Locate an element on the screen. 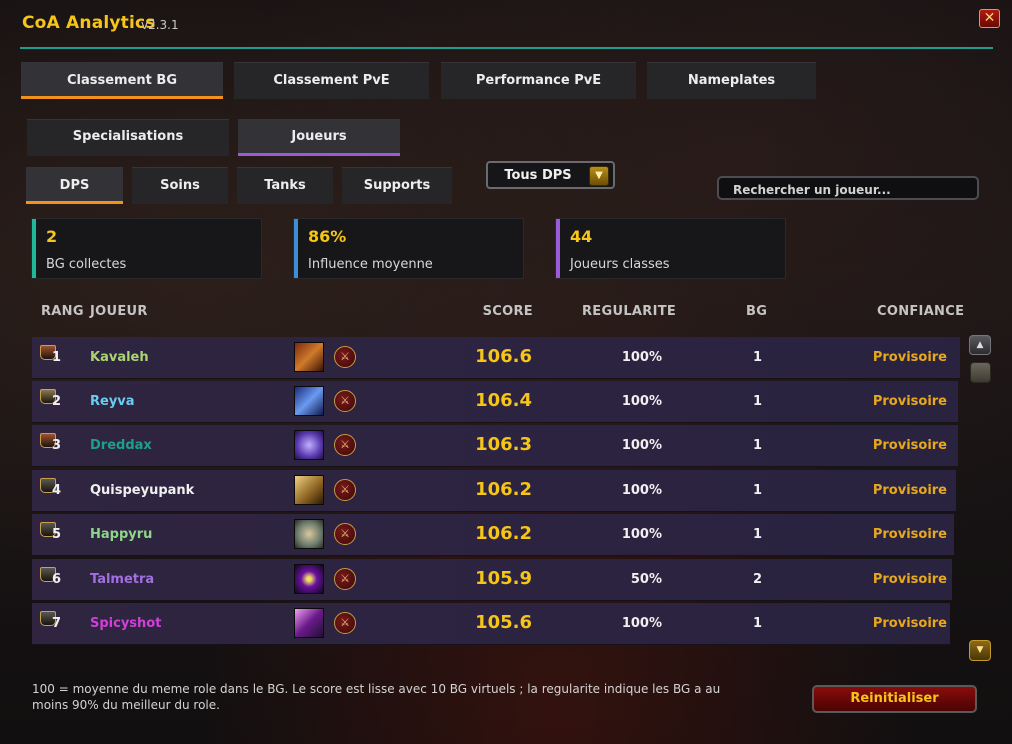 The width and height of the screenshot is (1012, 744). table-row: 1 Kavaleh ⚔ 106.6 100% 1 Provisoire is located at coordinates (496, 358).